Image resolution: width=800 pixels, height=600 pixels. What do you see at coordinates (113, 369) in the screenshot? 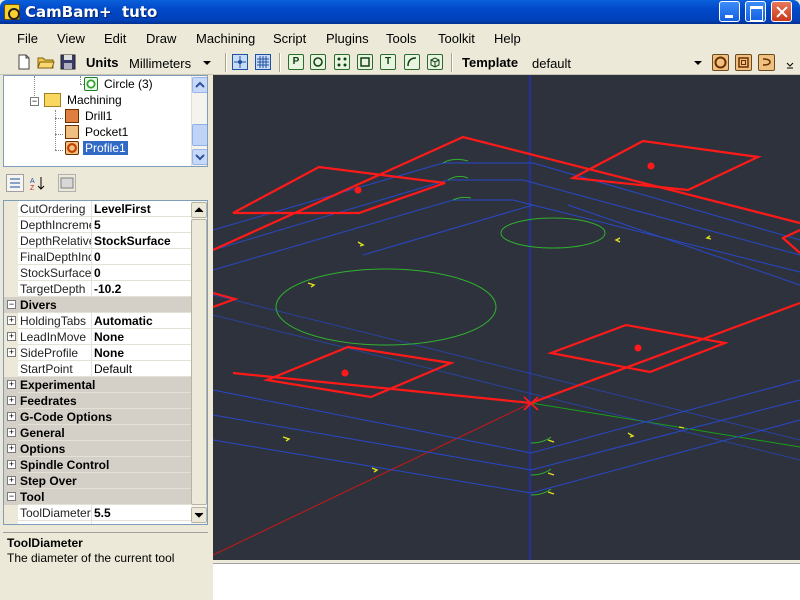
I see `property-value: Default` at bounding box center [113, 369].